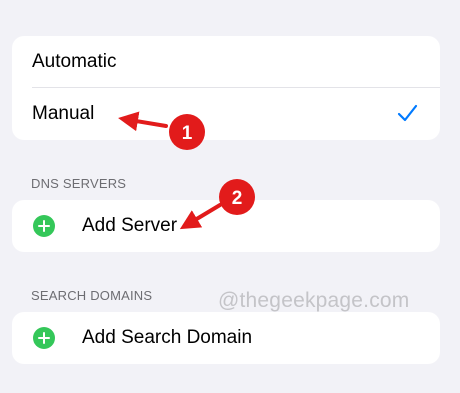  I want to click on annotation-number-1: 1, so click(187, 133).